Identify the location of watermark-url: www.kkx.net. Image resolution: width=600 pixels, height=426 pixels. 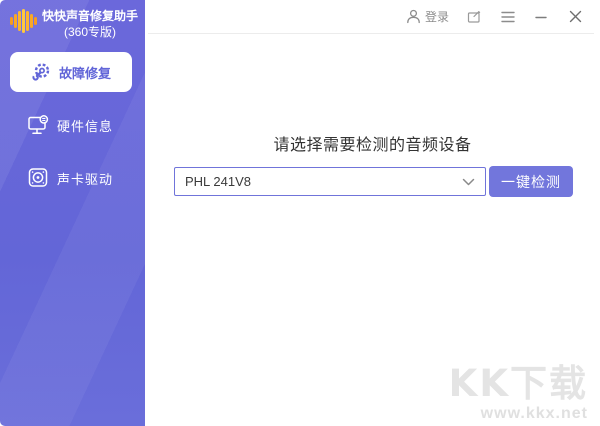
(534, 413).